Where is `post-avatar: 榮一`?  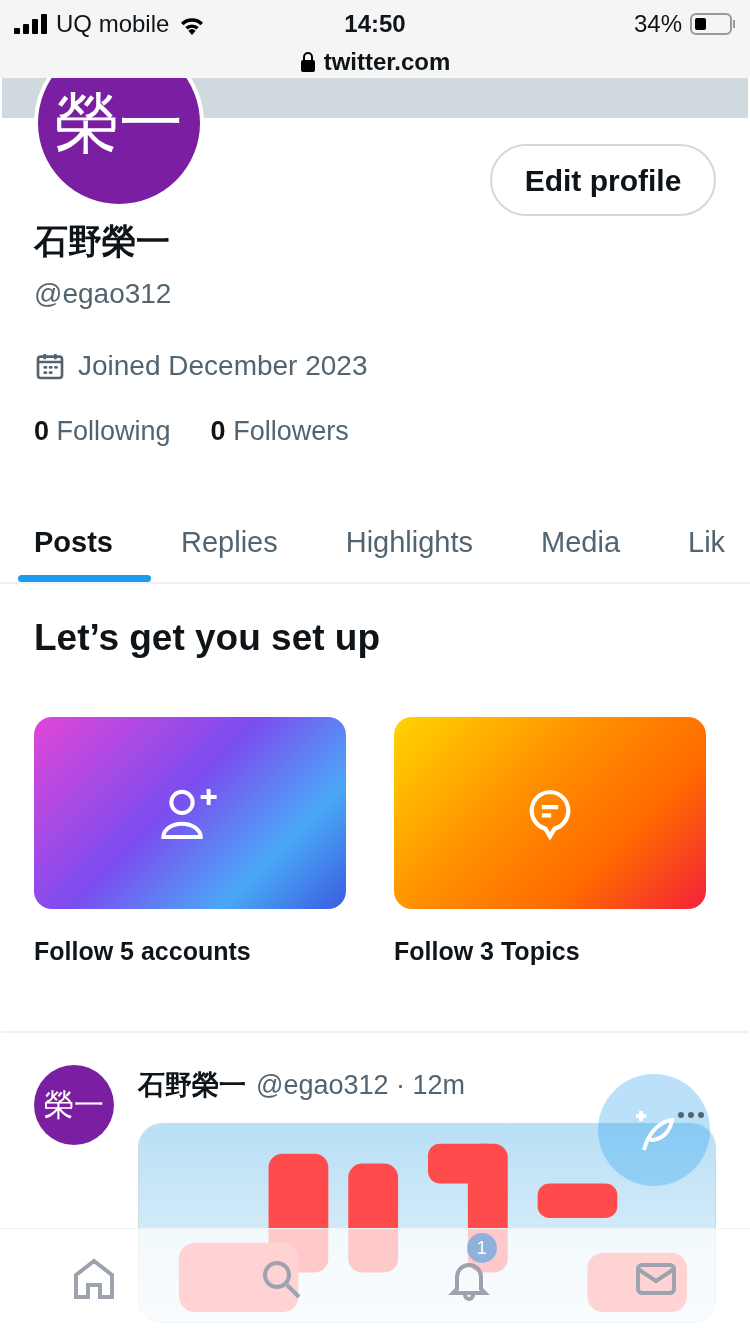 post-avatar: 榮一 is located at coordinates (74, 1104).